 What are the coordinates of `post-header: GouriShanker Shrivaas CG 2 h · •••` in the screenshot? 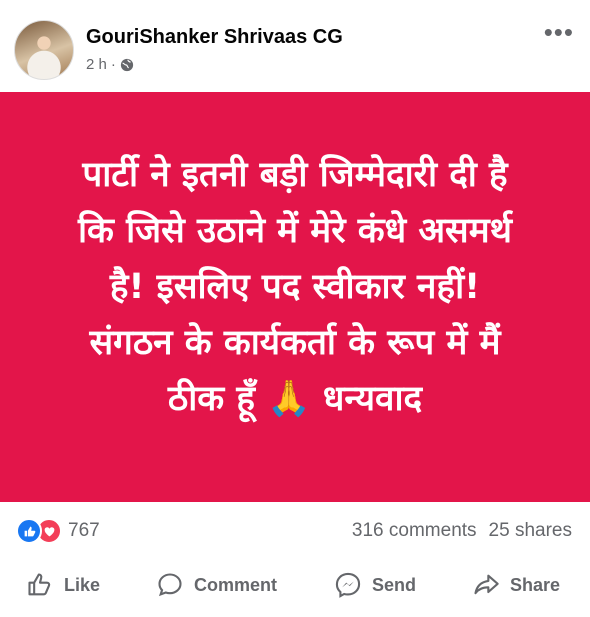 It's located at (295, 46).